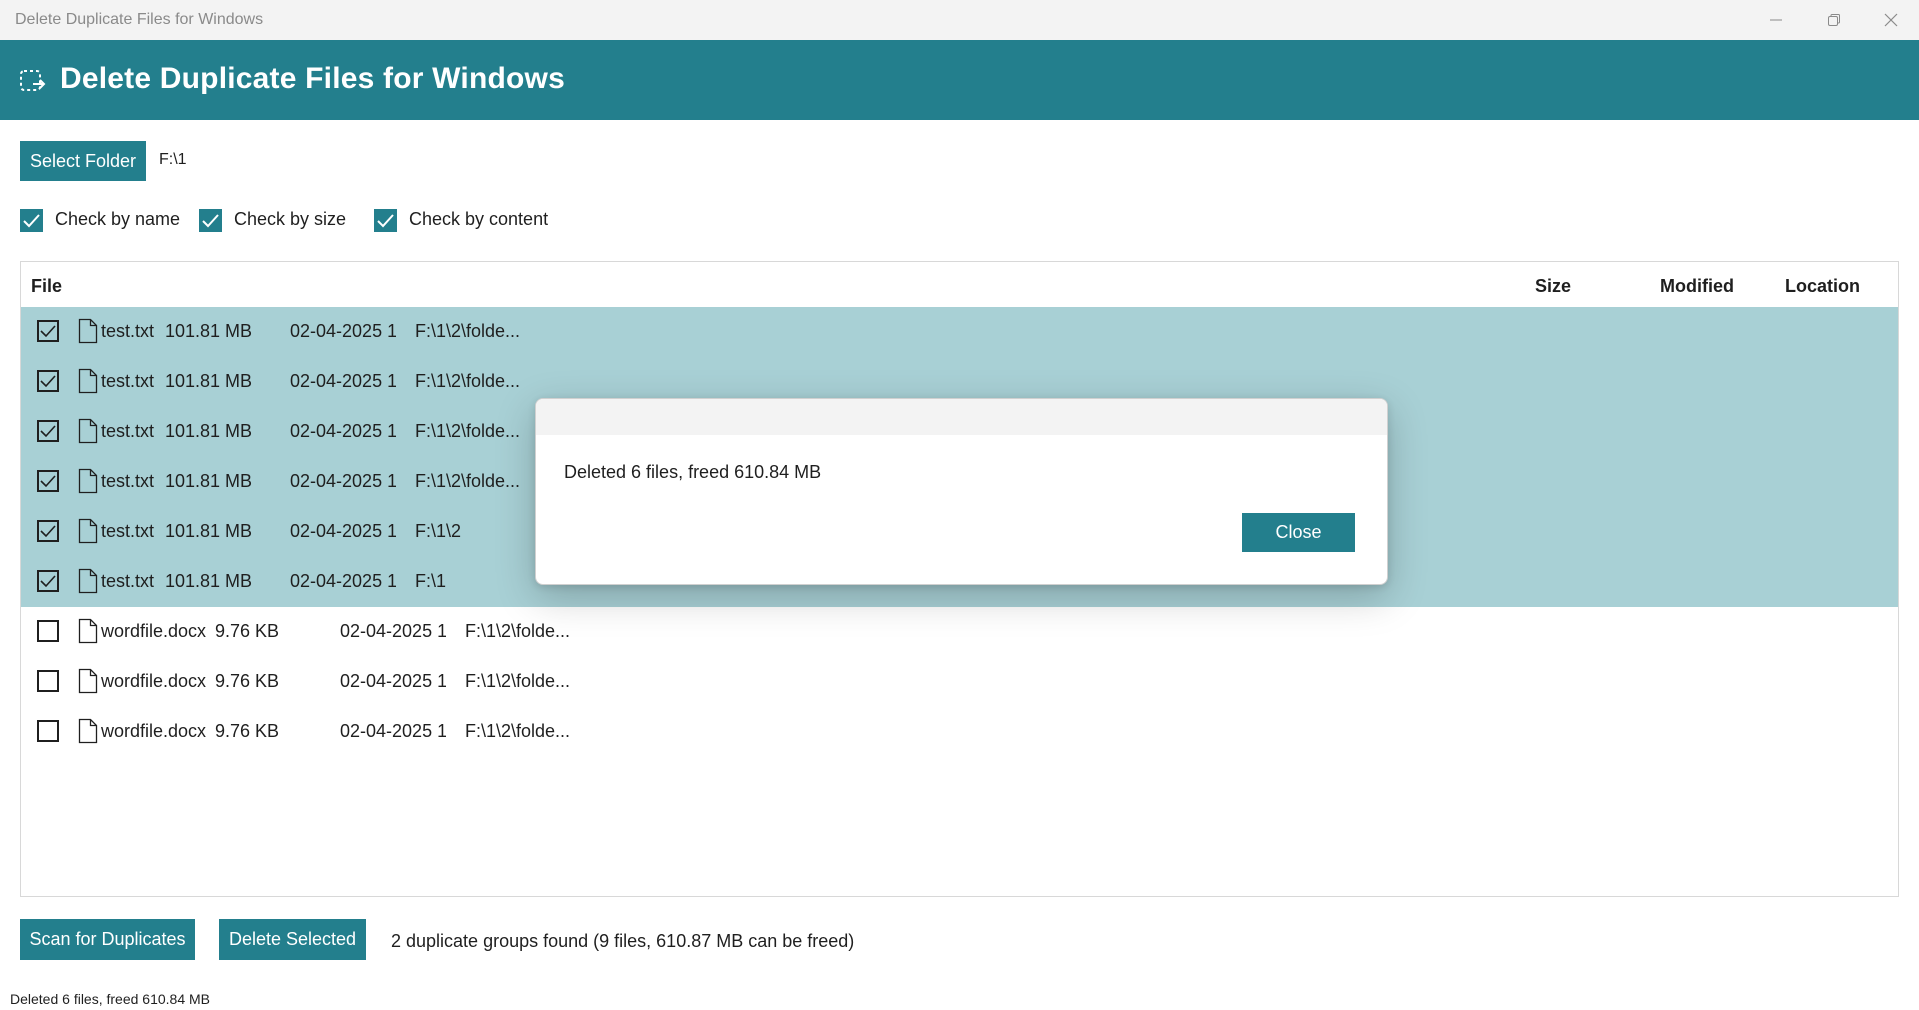 The width and height of the screenshot is (1919, 1010). What do you see at coordinates (83, 161) in the screenshot?
I see `select-folder-button: Select Folder` at bounding box center [83, 161].